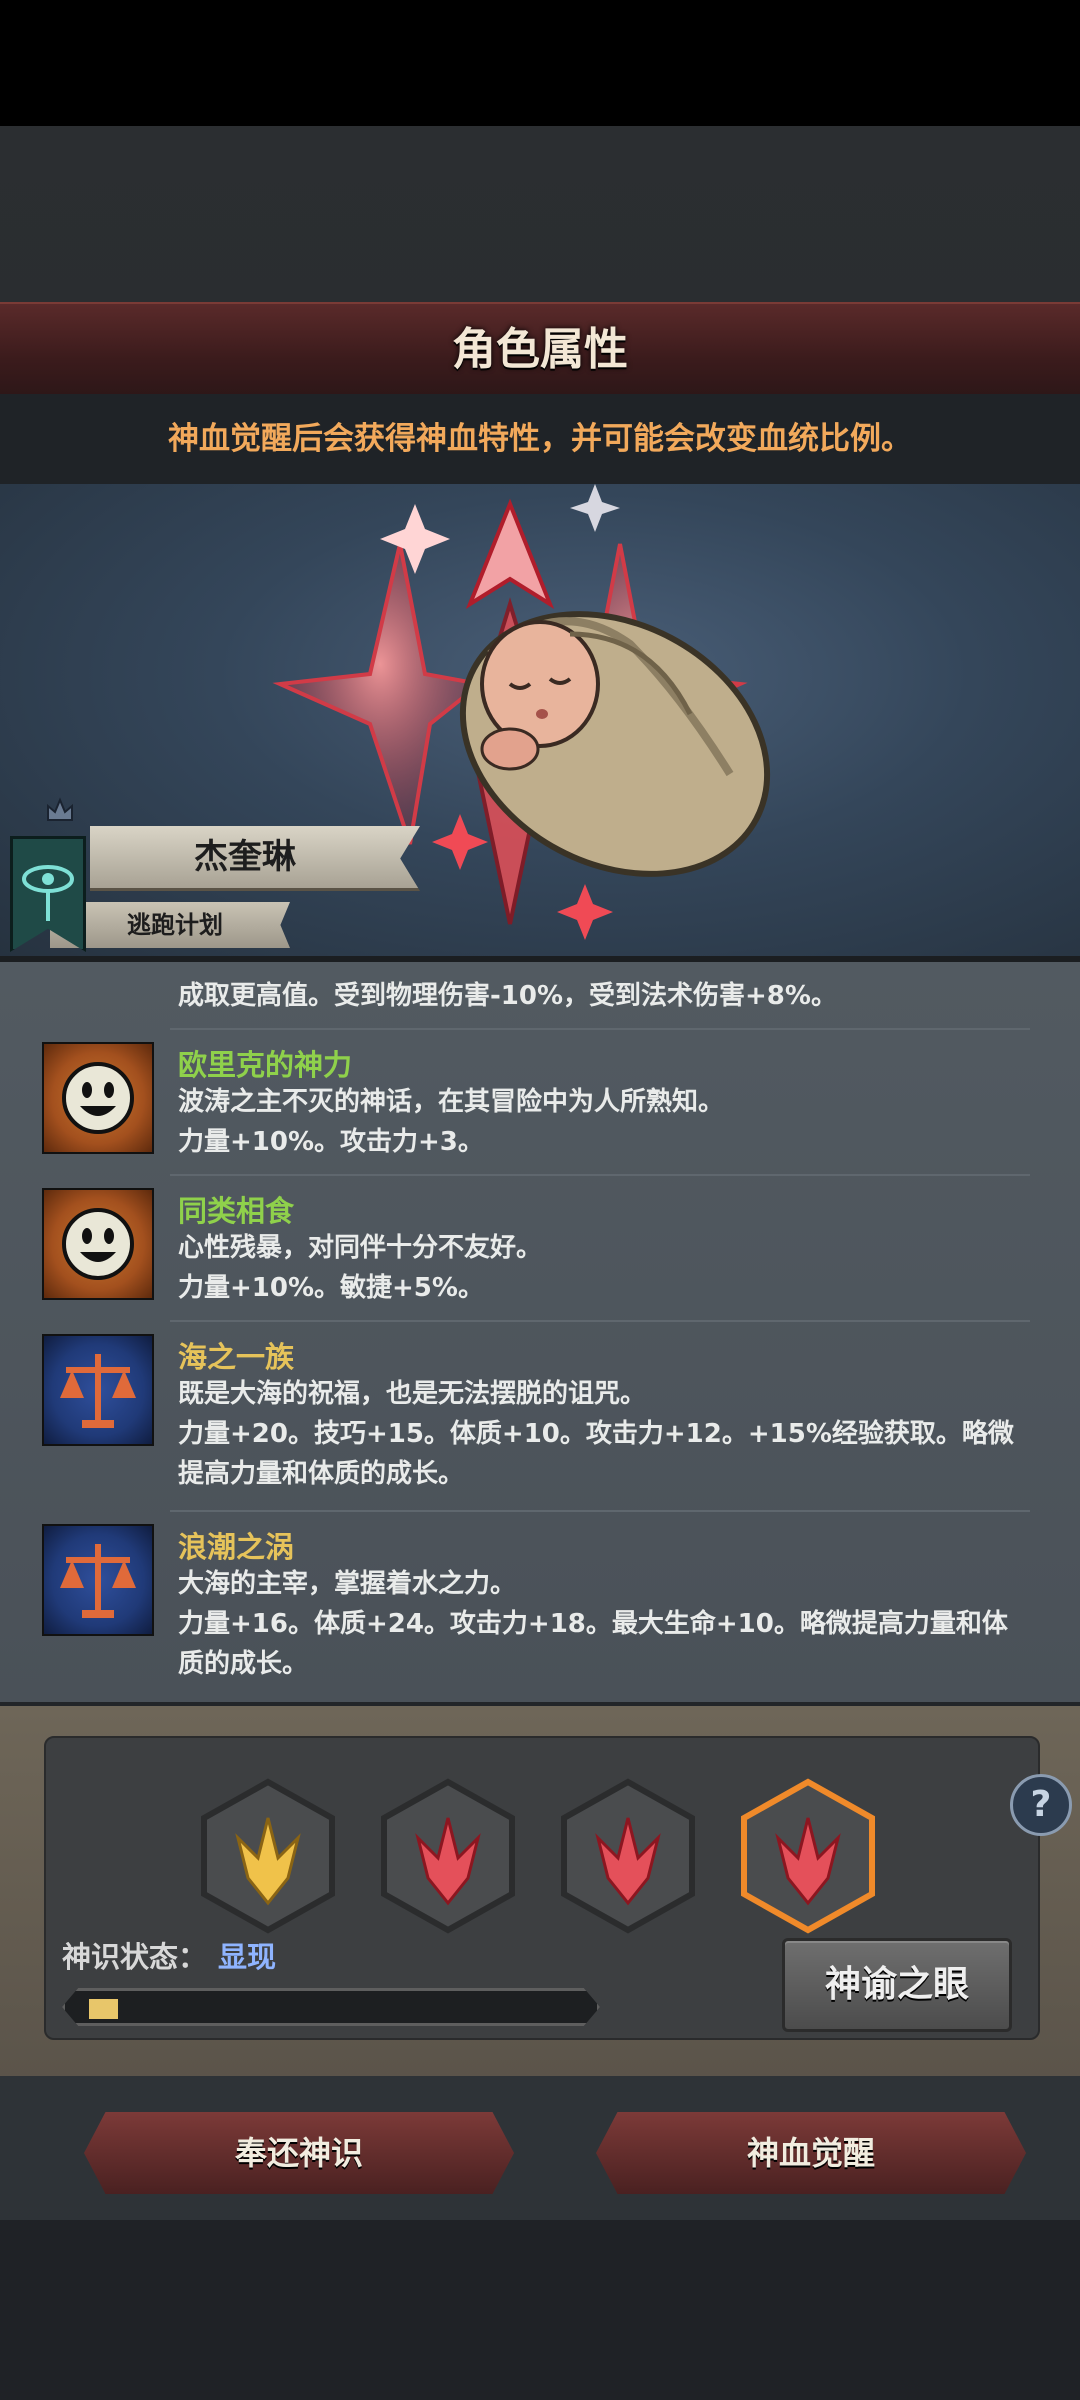 This screenshot has width=1080, height=2400. I want to click on state-value: 显现, so click(247, 1957).